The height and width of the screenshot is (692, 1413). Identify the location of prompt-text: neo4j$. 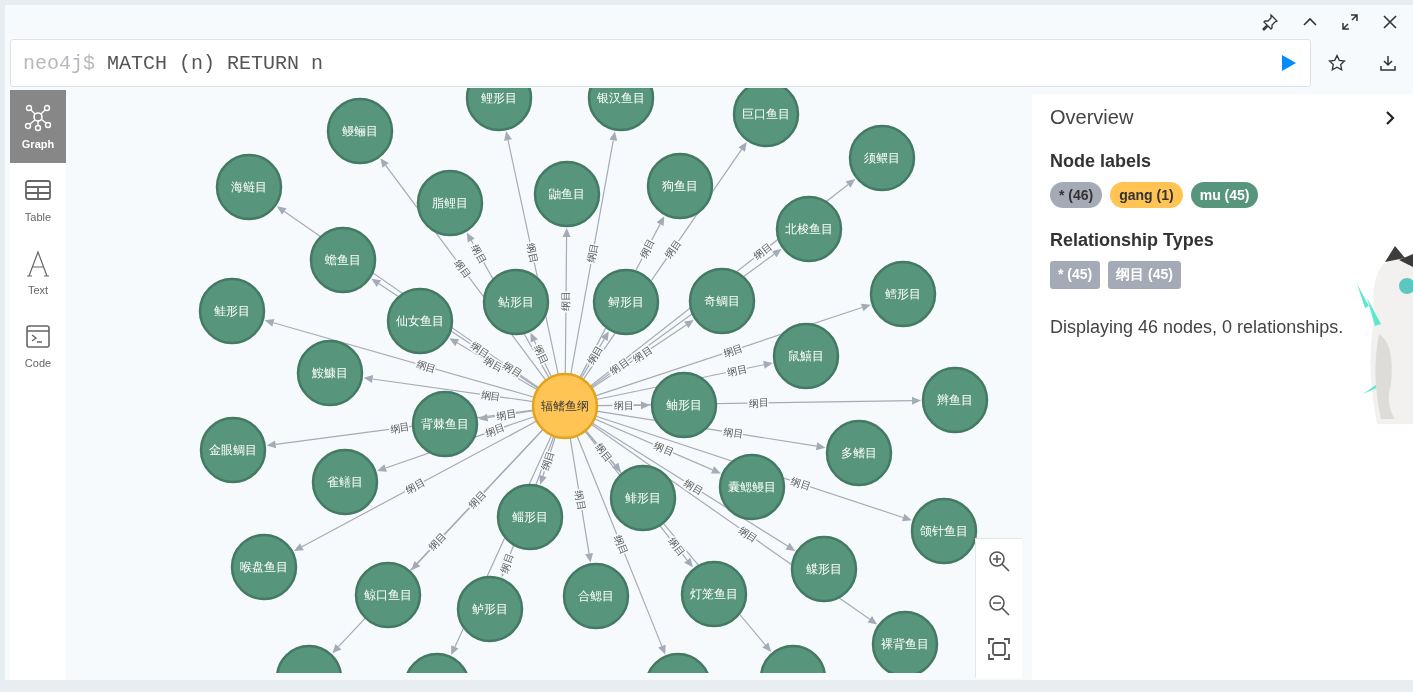
(59, 63).